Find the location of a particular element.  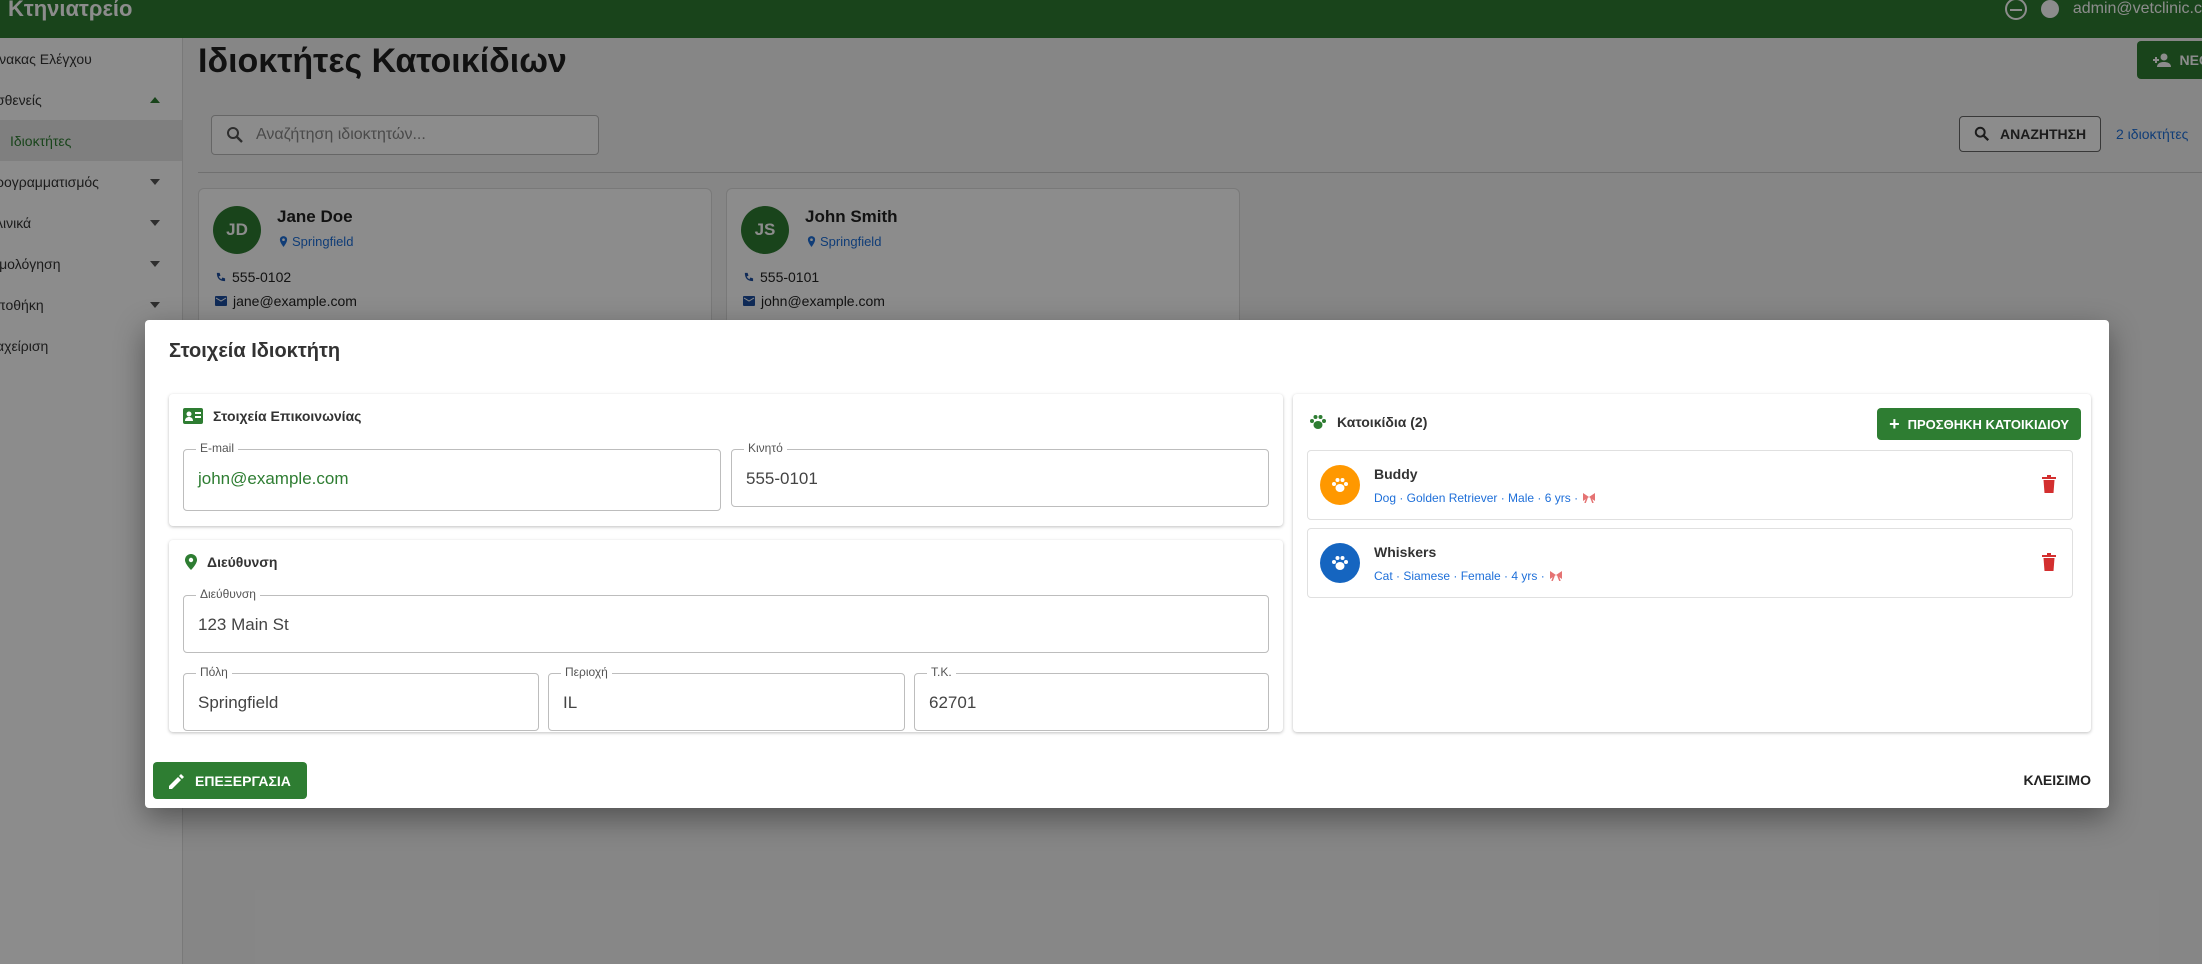

pet-name: Whiskers is located at coordinates (1405, 552).